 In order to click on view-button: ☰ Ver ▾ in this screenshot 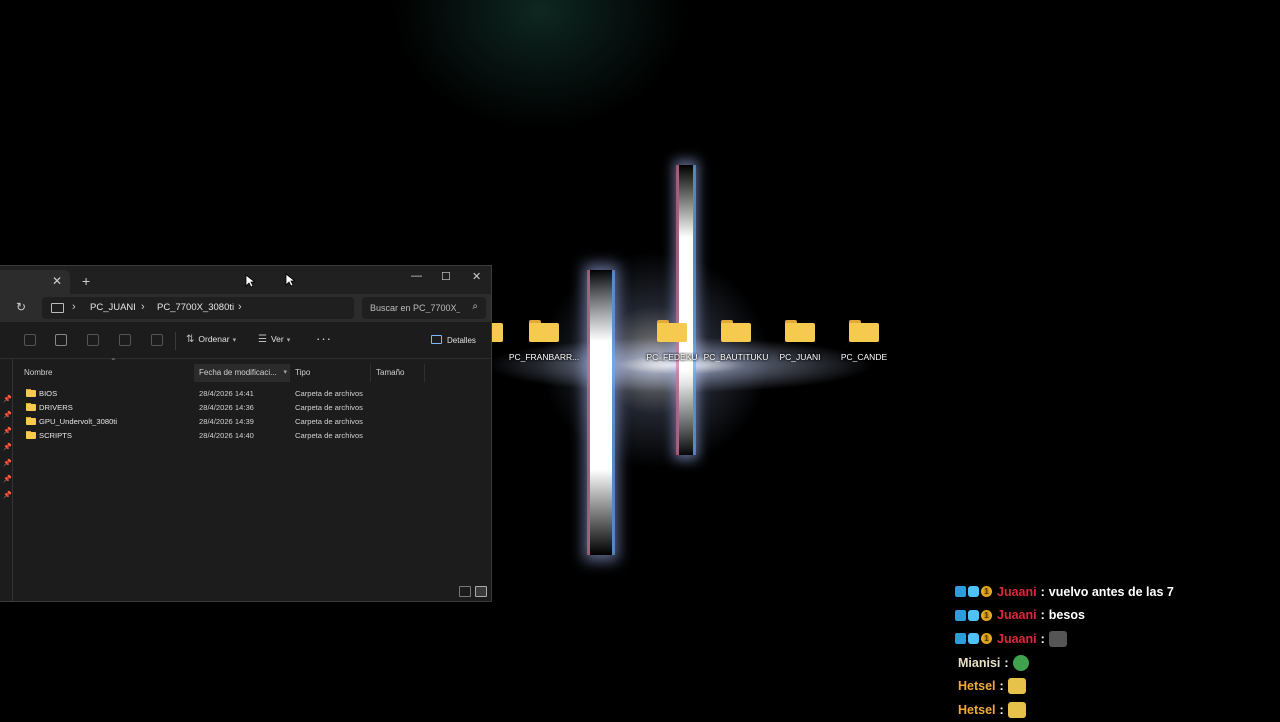, I will do `click(274, 339)`.